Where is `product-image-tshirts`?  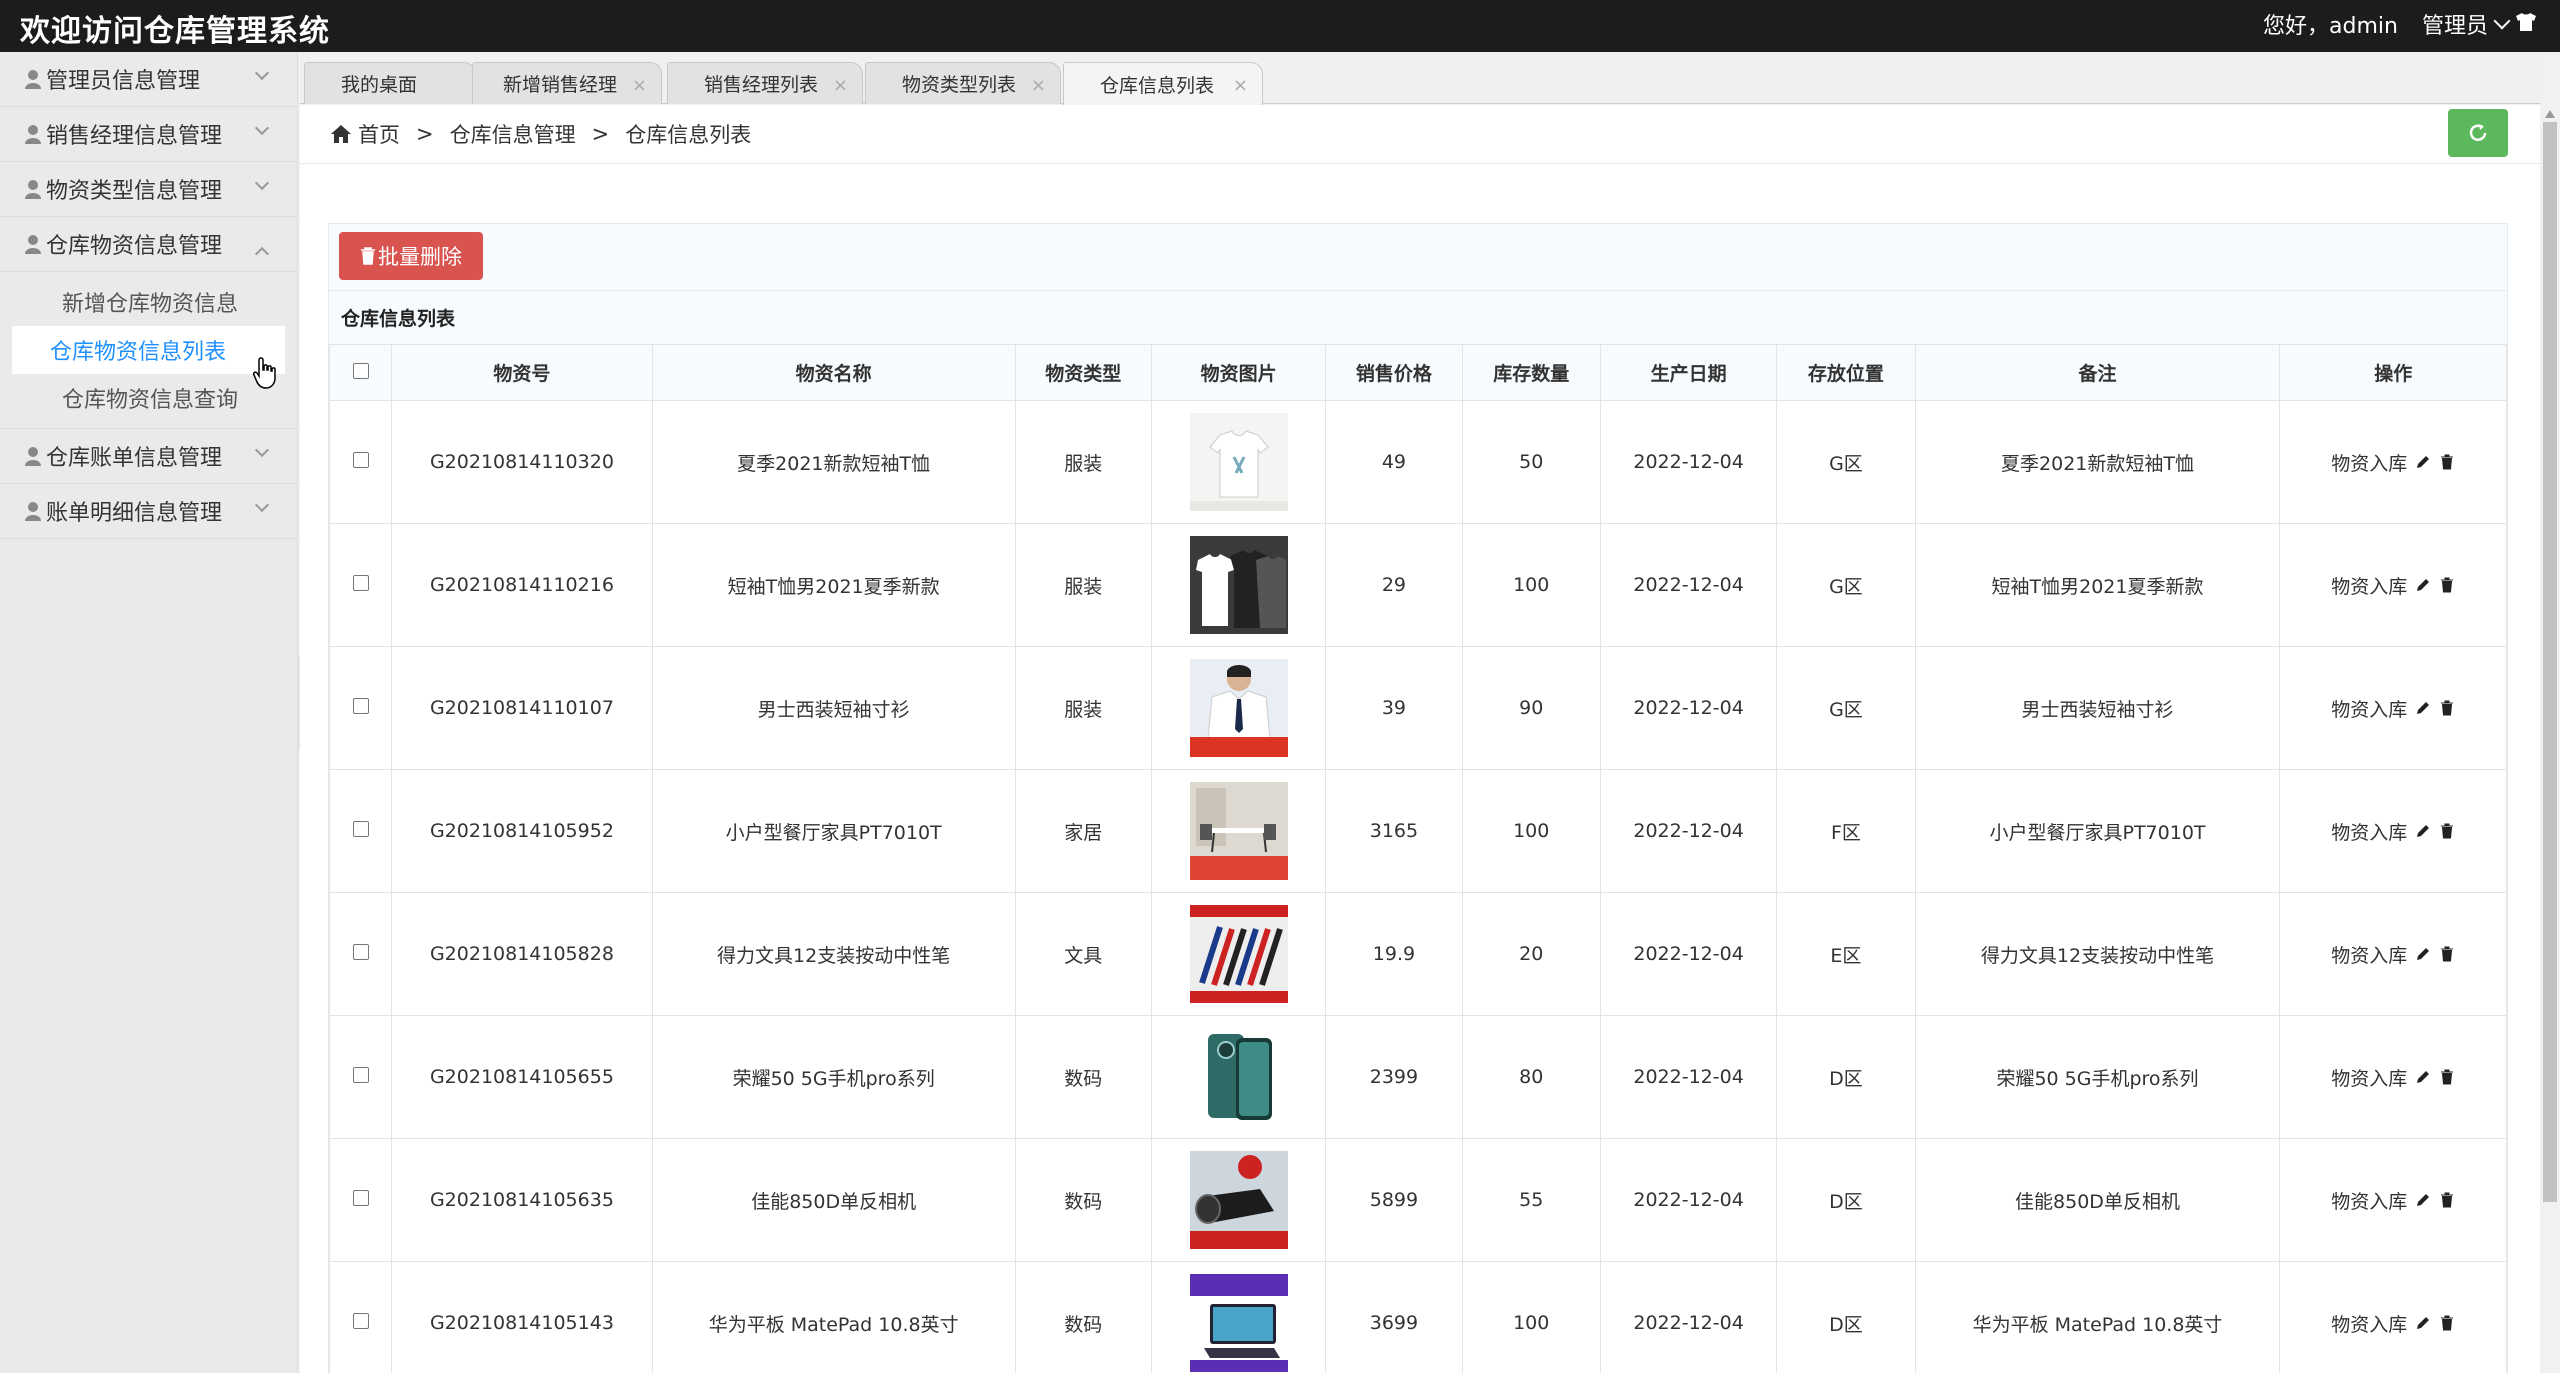 product-image-tshirts is located at coordinates (1238, 585).